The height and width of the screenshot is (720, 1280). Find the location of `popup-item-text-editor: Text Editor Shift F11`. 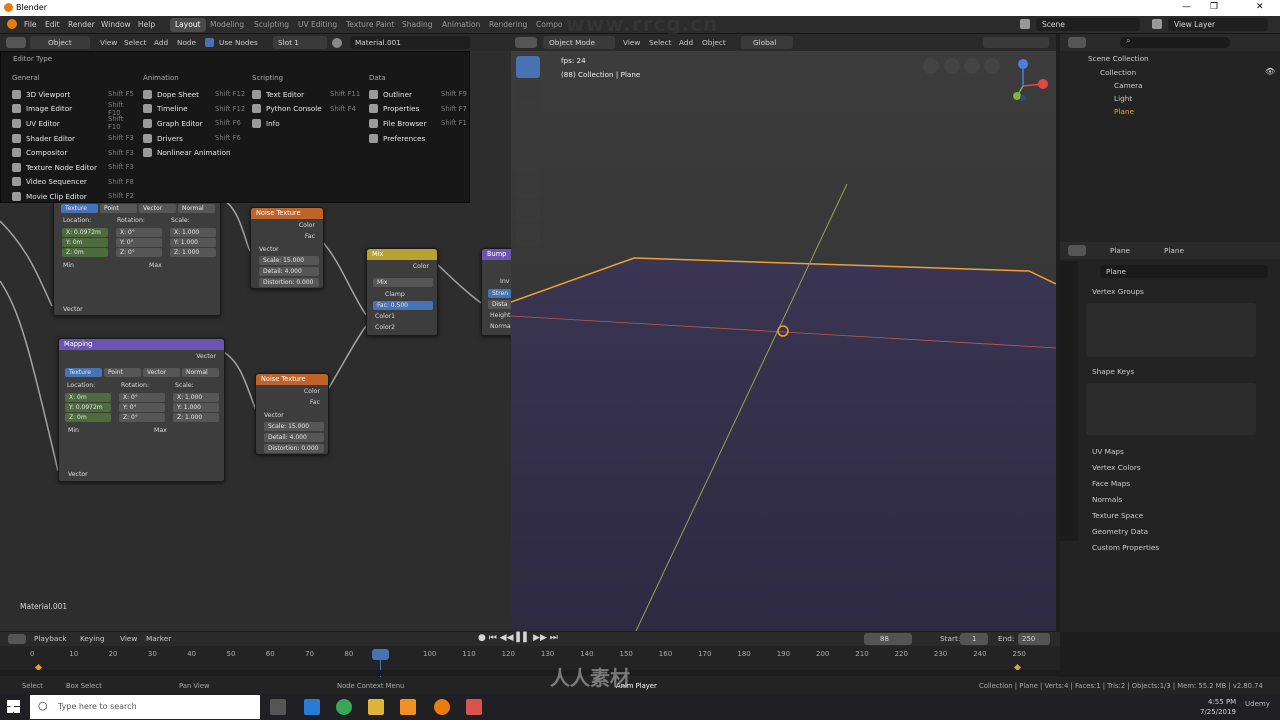

popup-item-text-editor: Text Editor Shift F11 is located at coordinates (307, 94).